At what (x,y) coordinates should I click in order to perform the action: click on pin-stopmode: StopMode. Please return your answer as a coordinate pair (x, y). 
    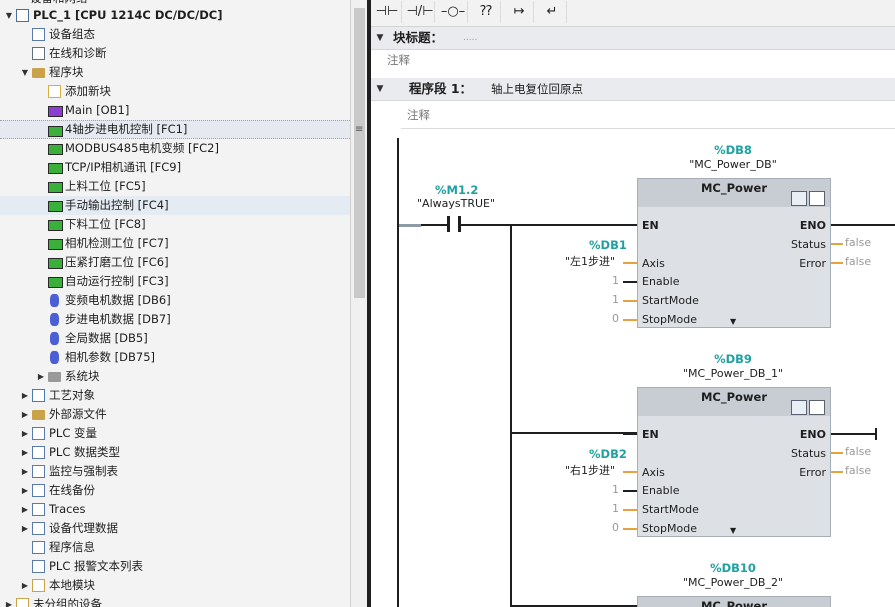
    Looking at the image, I should click on (669, 319).